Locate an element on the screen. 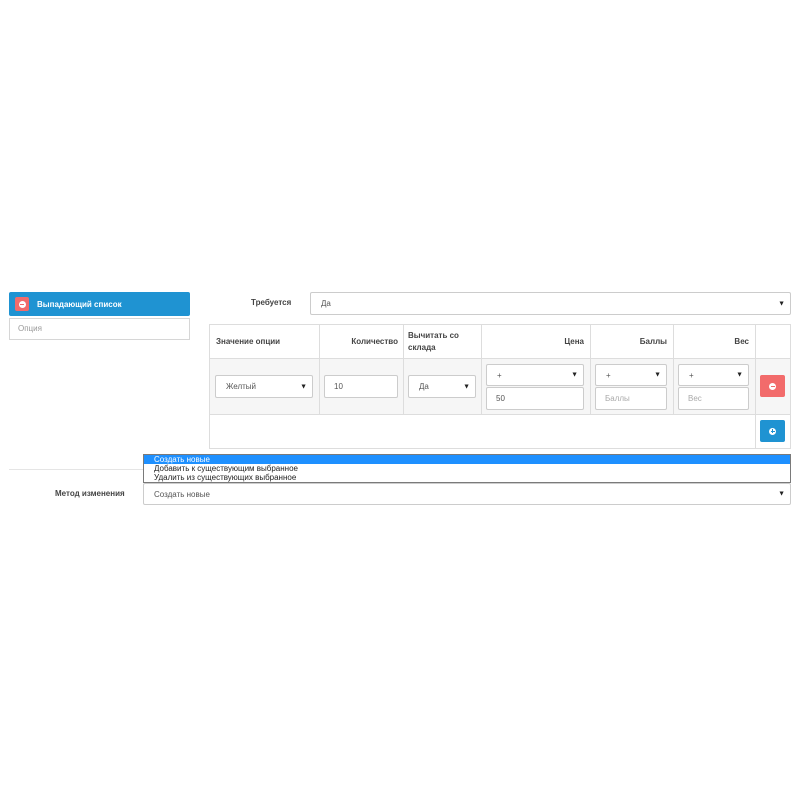 The height and width of the screenshot is (800, 800). weight-input: Вес is located at coordinates (713, 398).